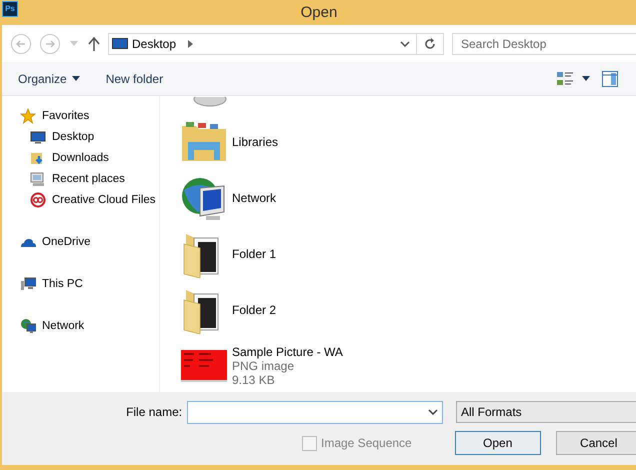 The height and width of the screenshot is (470, 636). I want to click on file-name: Folder 2, so click(254, 310).